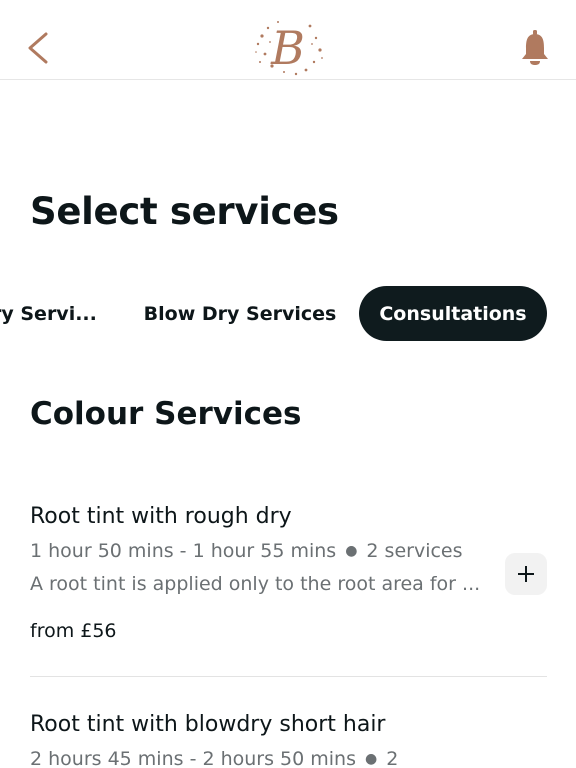  I want to click on brand-logo: B, so click(288, 46).